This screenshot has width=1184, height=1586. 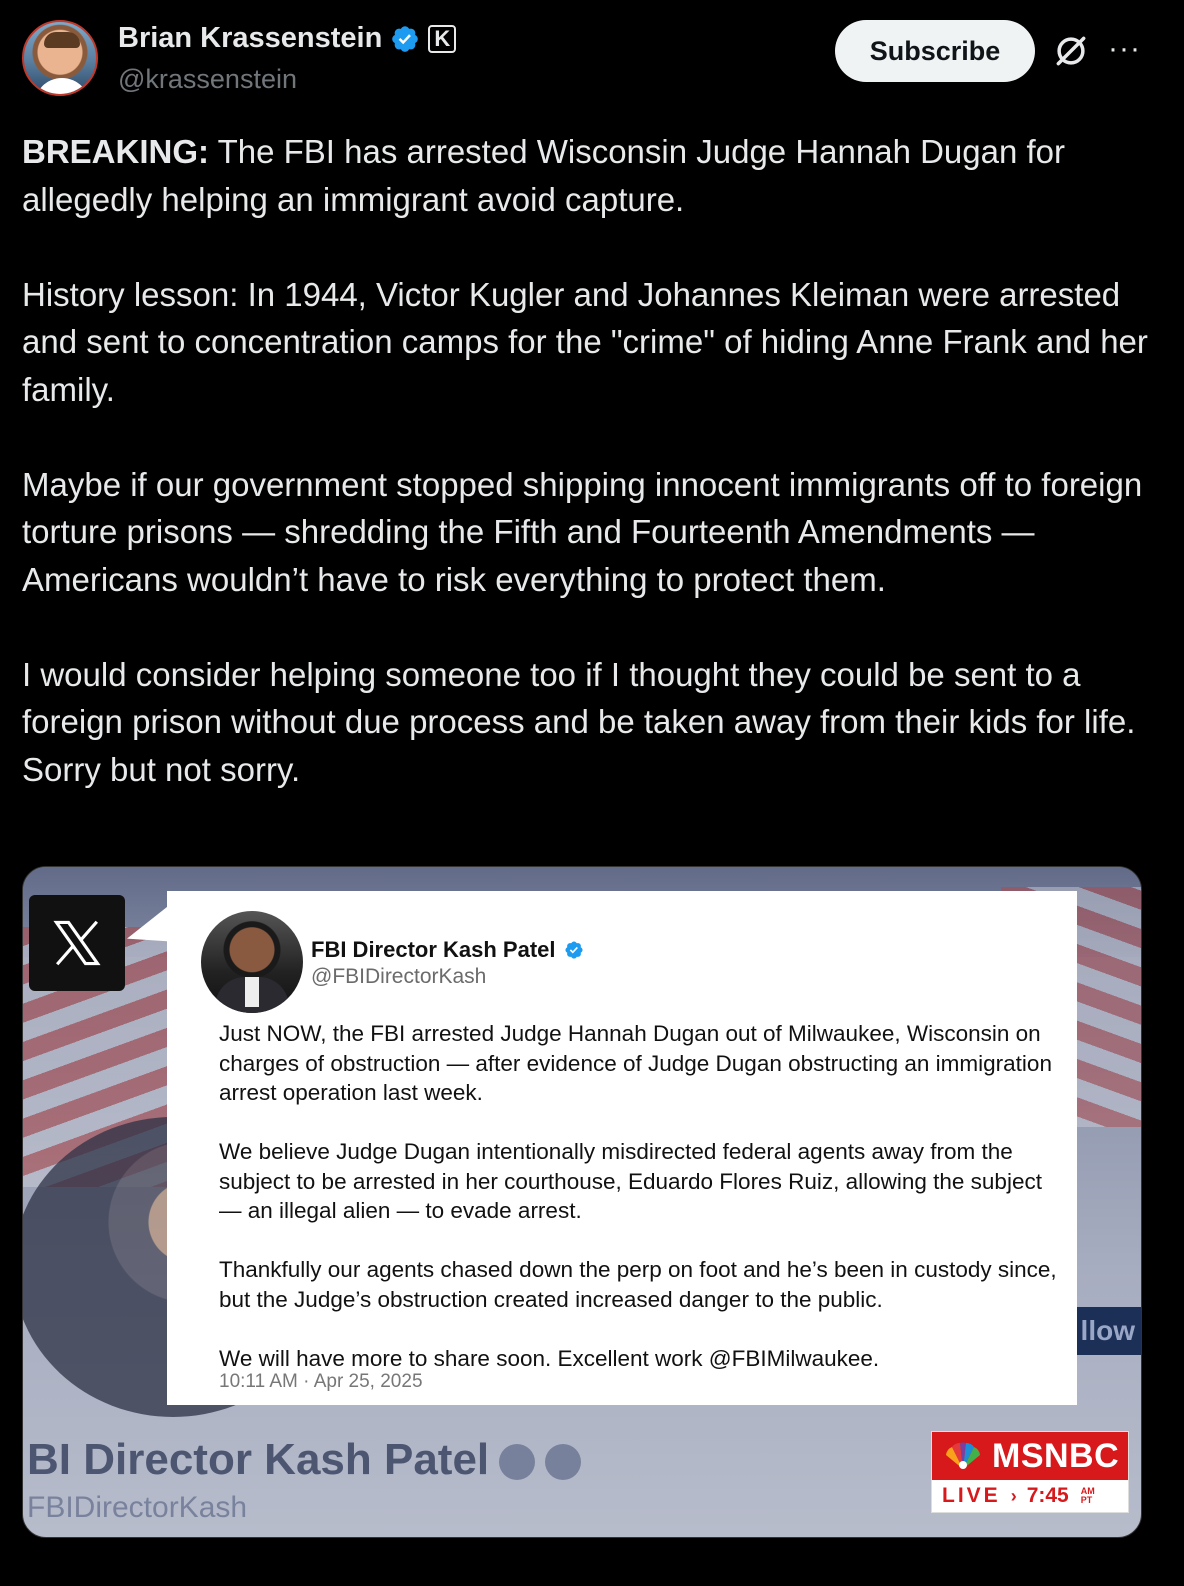 I want to click on embedded-post-name: FBI Director Kash Patel, so click(x=433, y=949).